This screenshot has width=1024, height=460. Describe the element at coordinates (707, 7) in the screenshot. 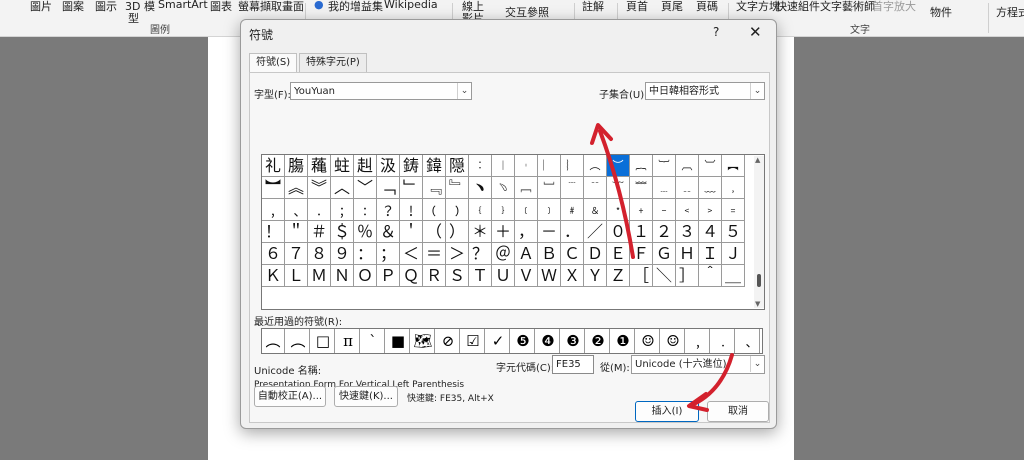

I see `ribbon-page-number: 頁碼` at that location.